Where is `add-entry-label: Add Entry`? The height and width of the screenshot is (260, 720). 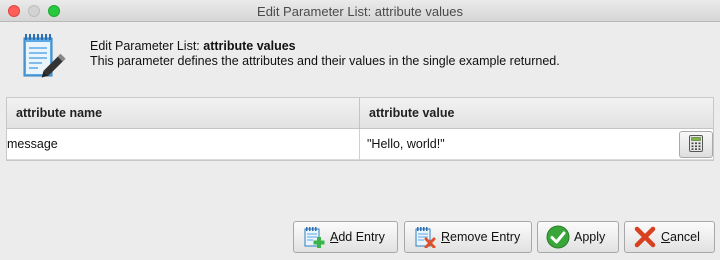
add-entry-label: Add Entry is located at coordinates (357, 237).